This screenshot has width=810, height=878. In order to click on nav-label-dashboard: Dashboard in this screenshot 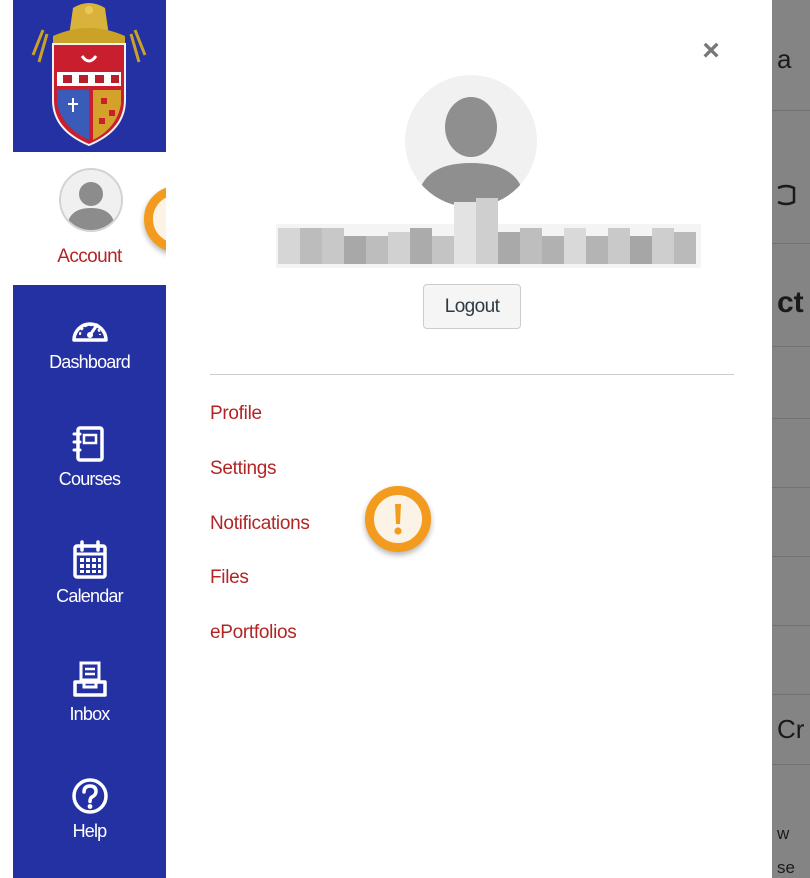, I will do `click(90, 362)`.